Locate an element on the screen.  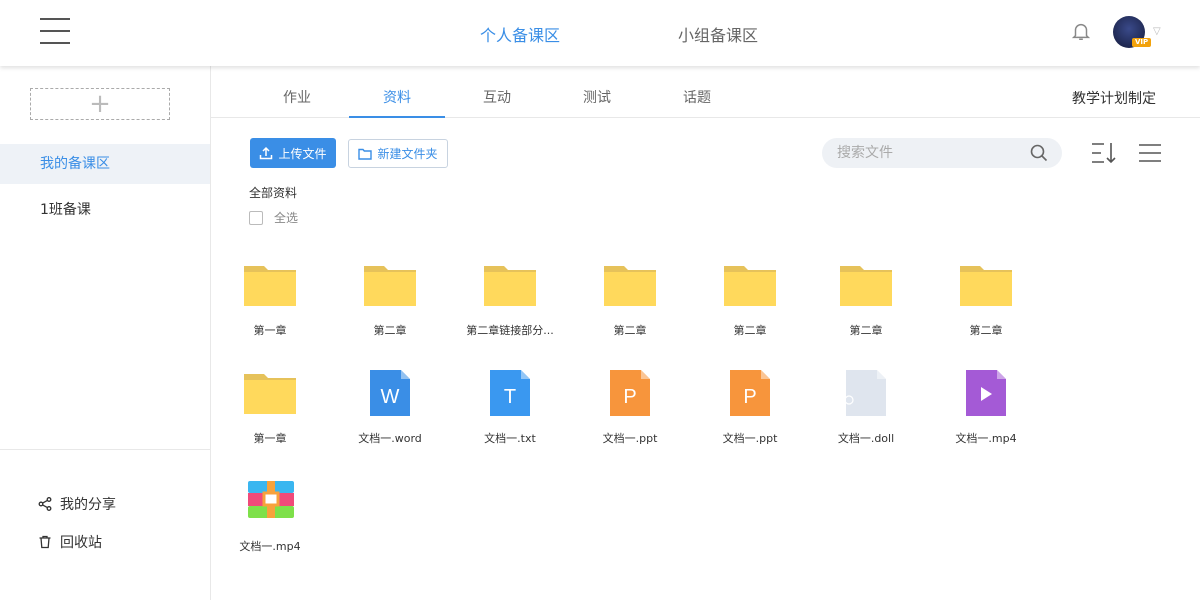
tab-topics: 话题 is located at coordinates (697, 92).